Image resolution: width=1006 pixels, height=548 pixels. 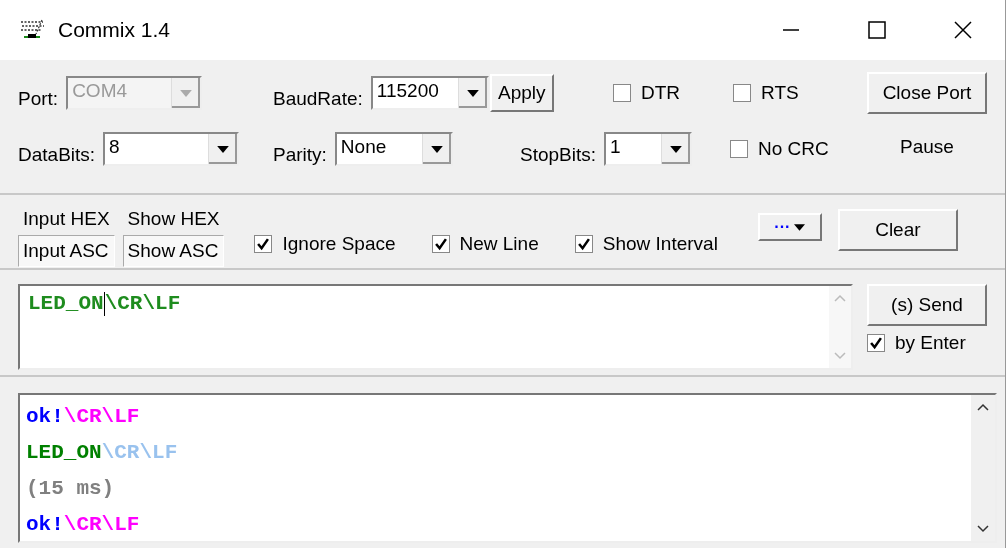 I want to click on close-icon, so click(x=963, y=30).